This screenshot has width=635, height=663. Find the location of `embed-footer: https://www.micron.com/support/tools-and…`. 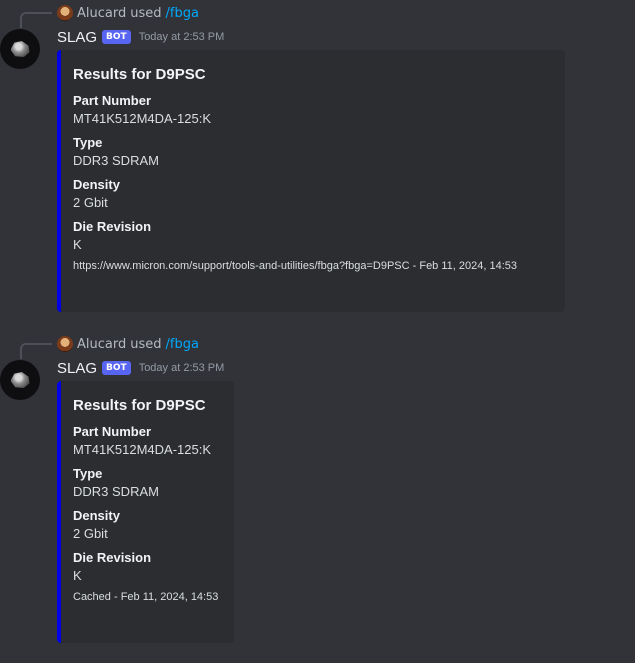

embed-footer: https://www.micron.com/support/tools-and… is located at coordinates (295, 266).